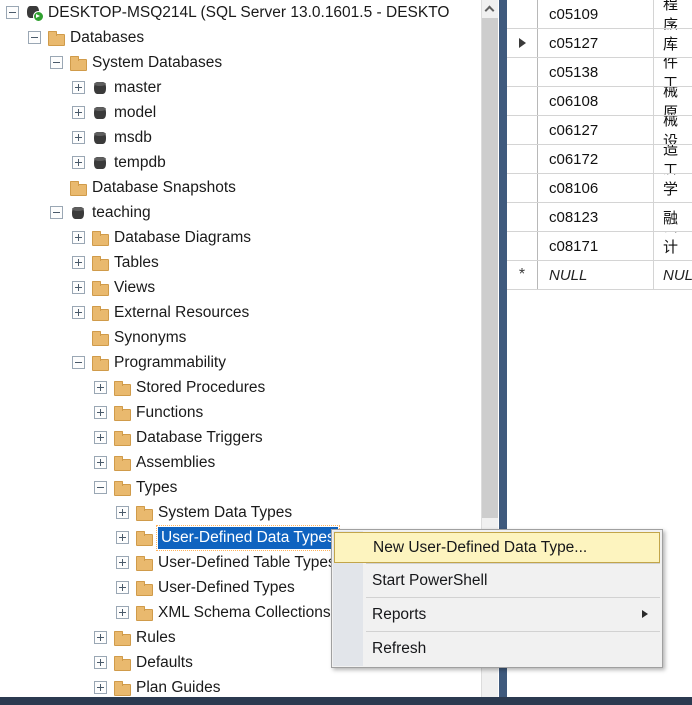 Image resolution: width=692 pixels, height=705 pixels. I want to click on tree-item-types: Types, so click(240, 487).